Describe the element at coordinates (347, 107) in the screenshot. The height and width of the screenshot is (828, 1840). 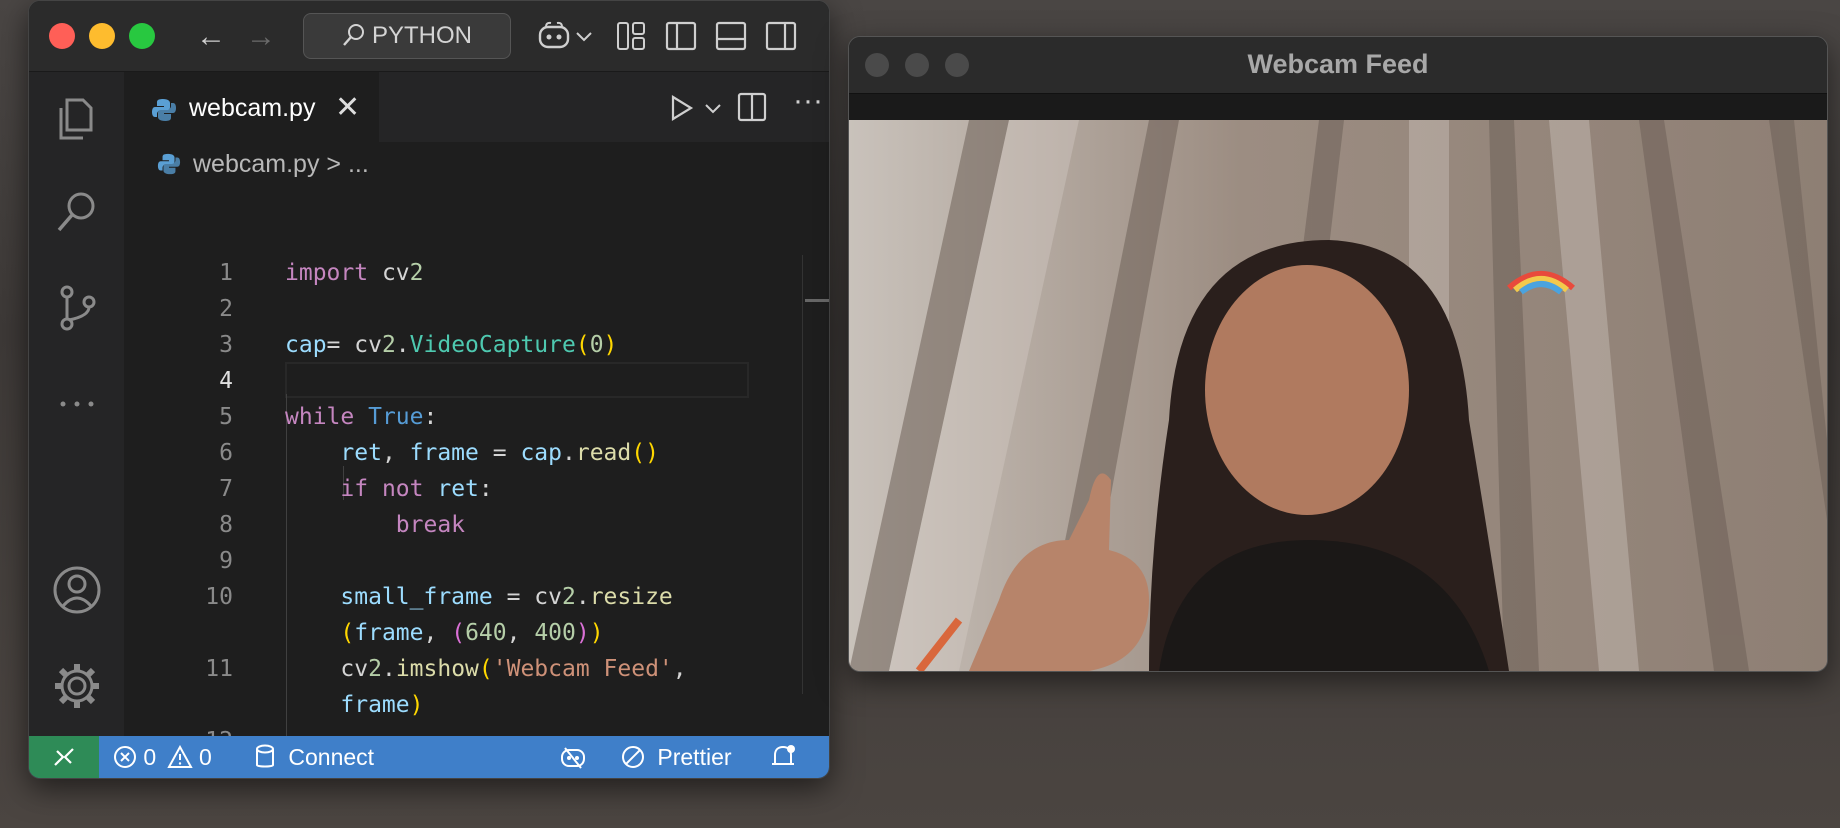
I see `close-icon: ✕` at that location.